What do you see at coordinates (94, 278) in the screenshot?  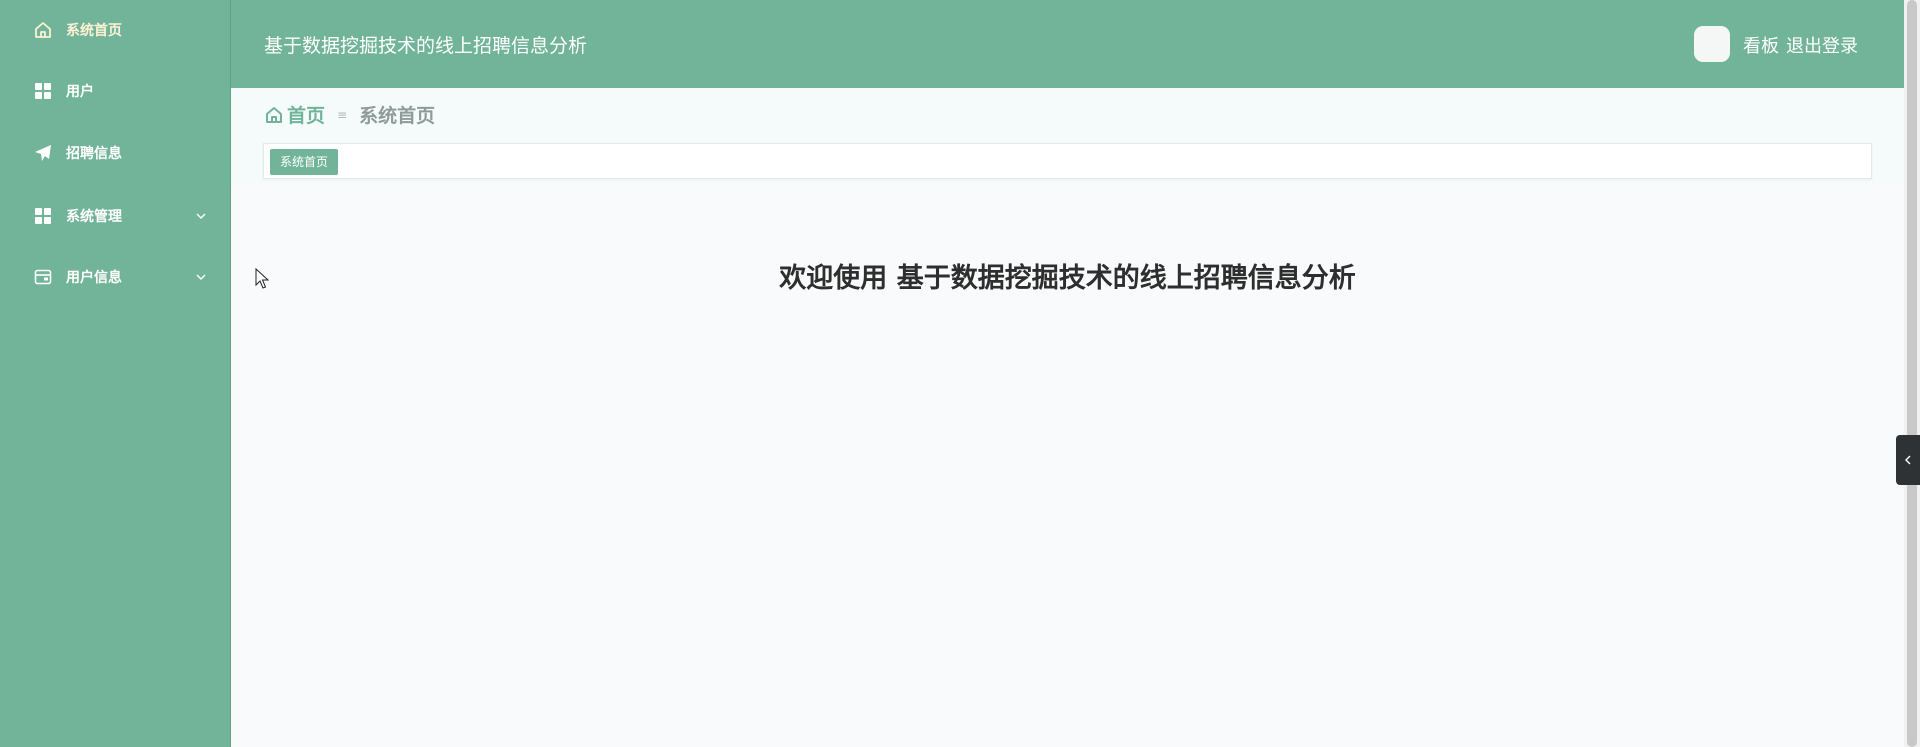 I see `sidebar-item-label: 用户信息` at bounding box center [94, 278].